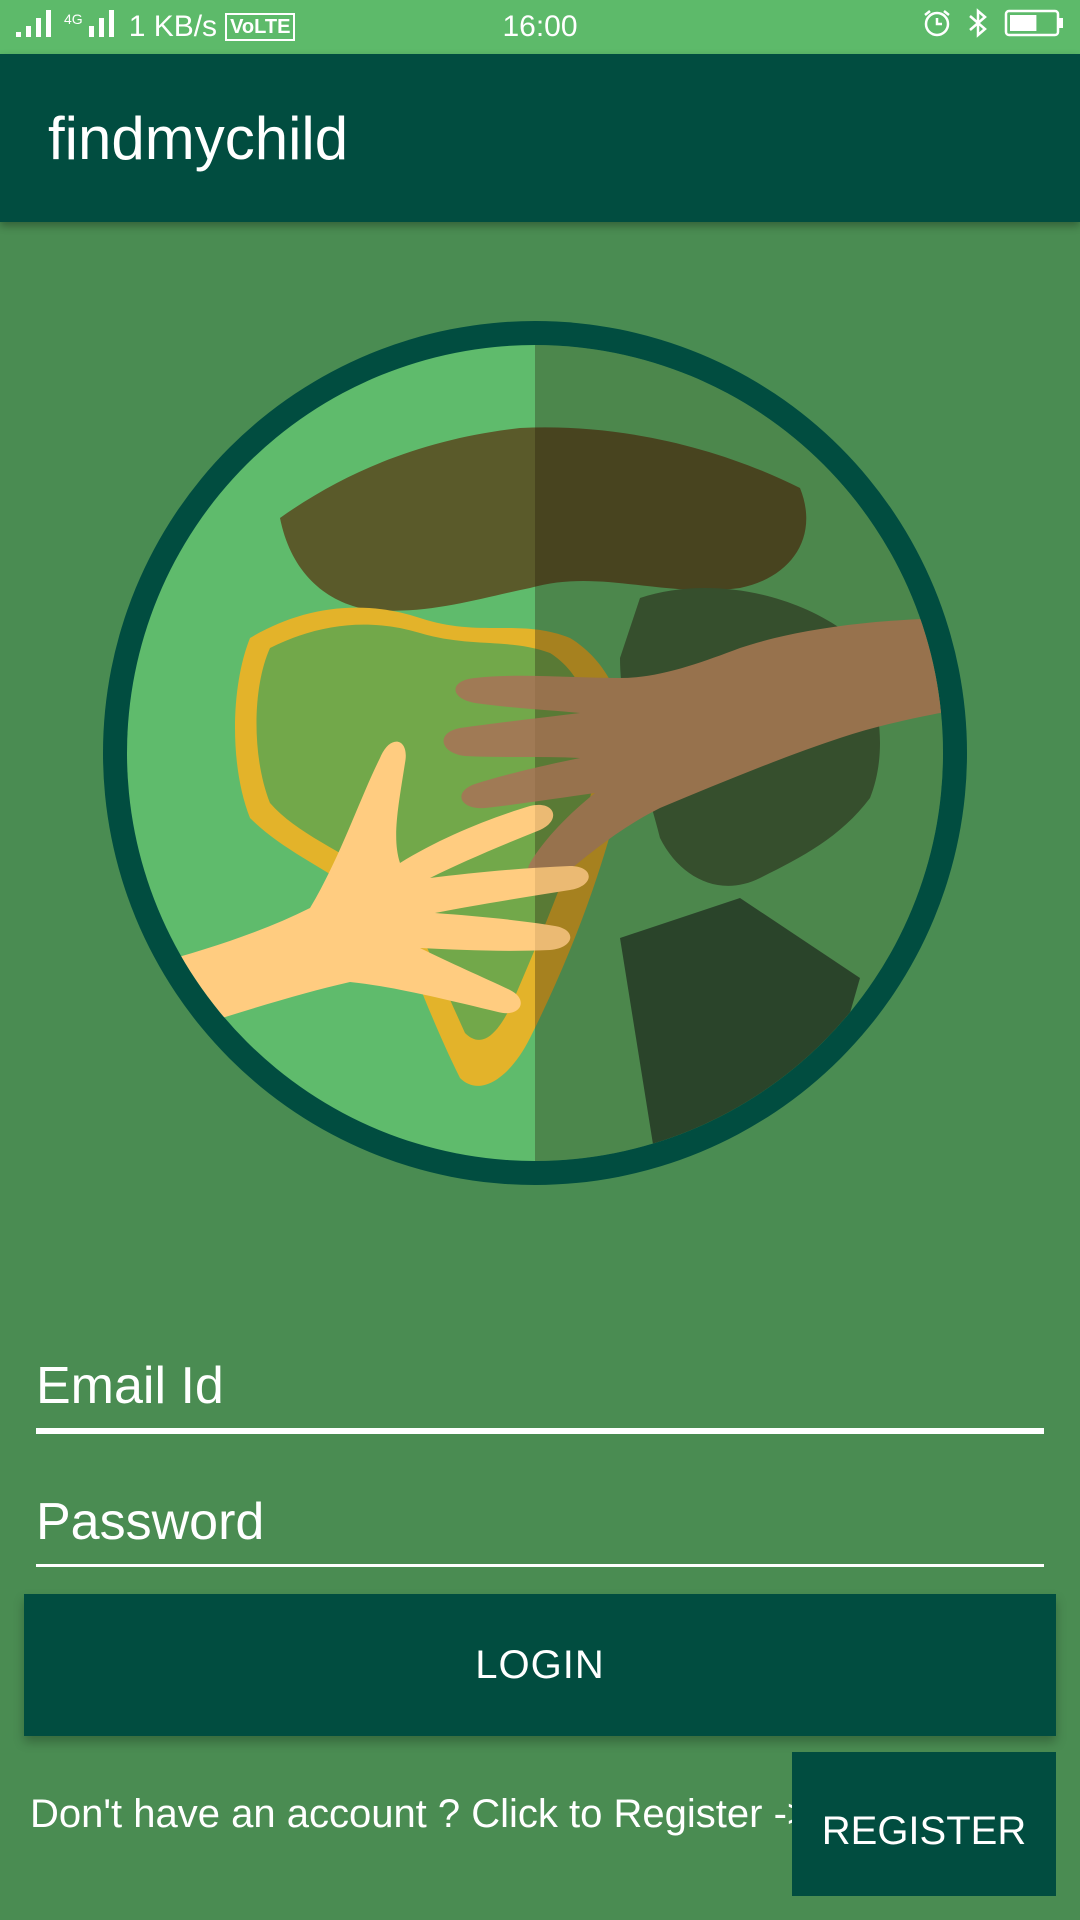 Image resolution: width=1080 pixels, height=1920 pixels. I want to click on login-button: LOGIN, so click(540, 1665).